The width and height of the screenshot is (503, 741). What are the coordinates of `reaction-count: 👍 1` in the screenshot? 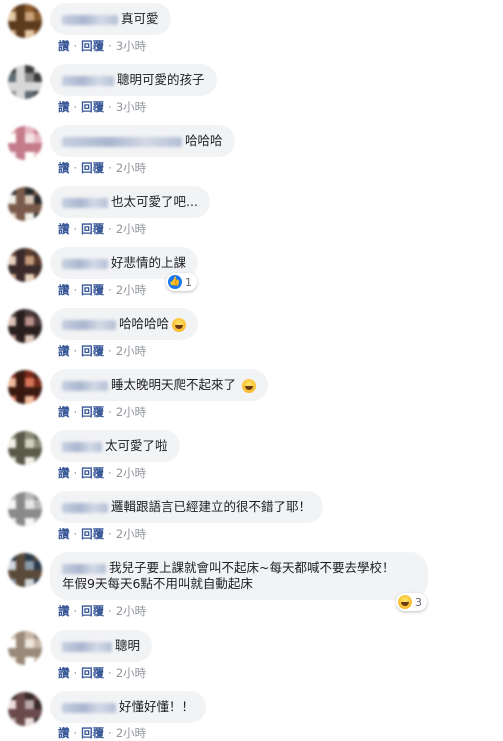 It's located at (181, 282).